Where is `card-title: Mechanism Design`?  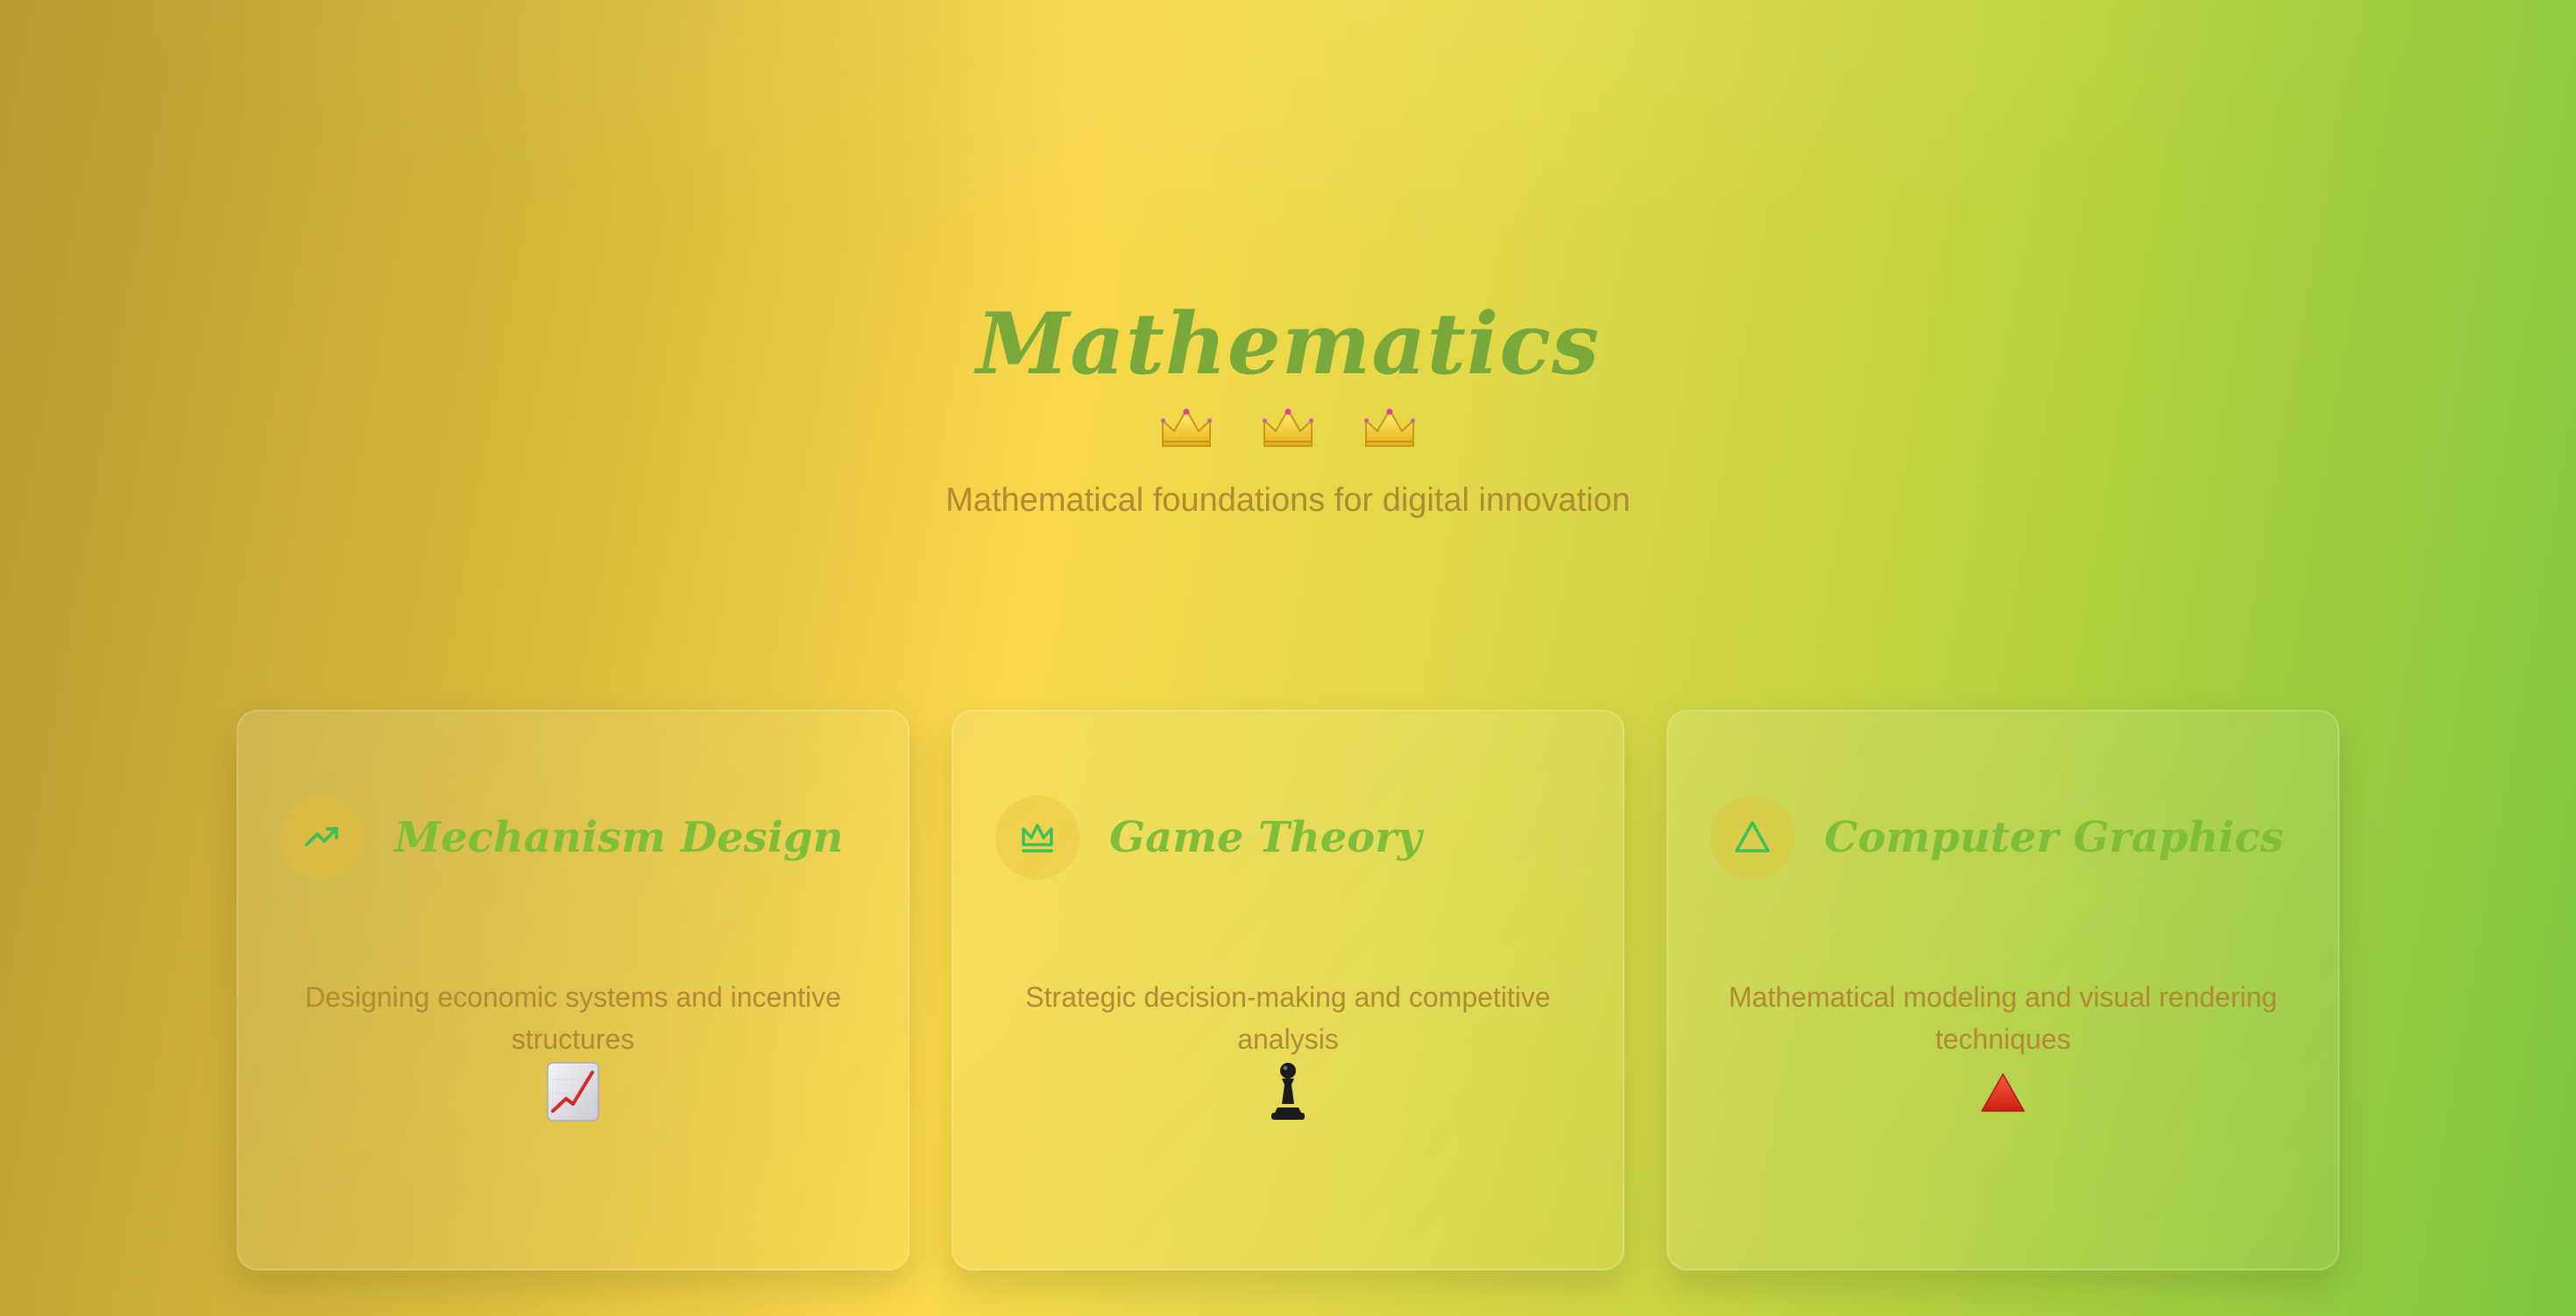 card-title: Mechanism Design is located at coordinates (619, 837).